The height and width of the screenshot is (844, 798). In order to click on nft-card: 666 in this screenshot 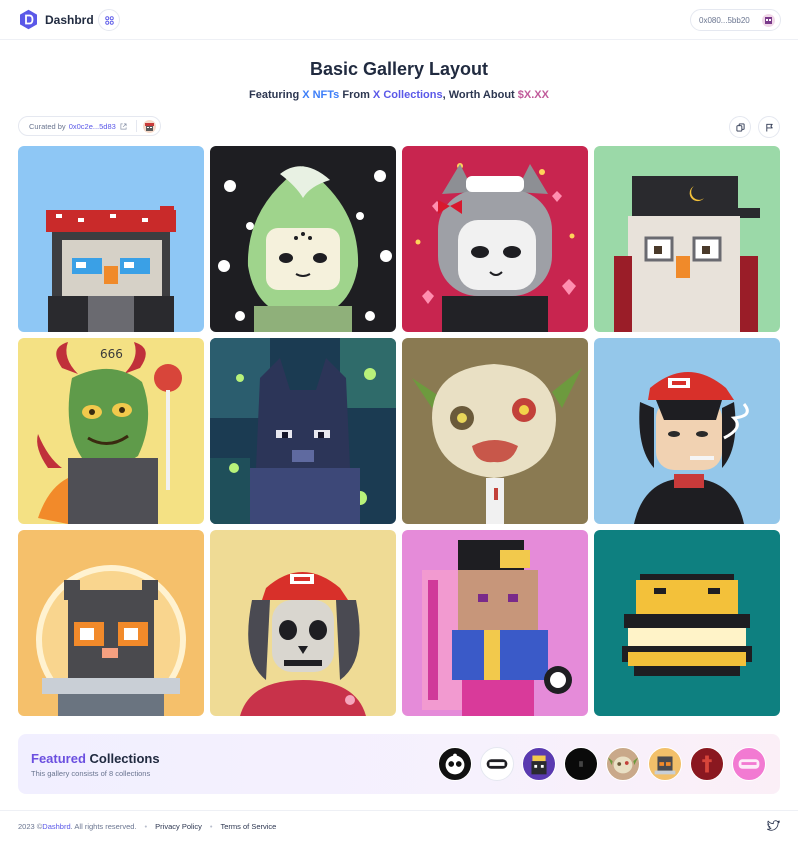, I will do `click(111, 431)`.